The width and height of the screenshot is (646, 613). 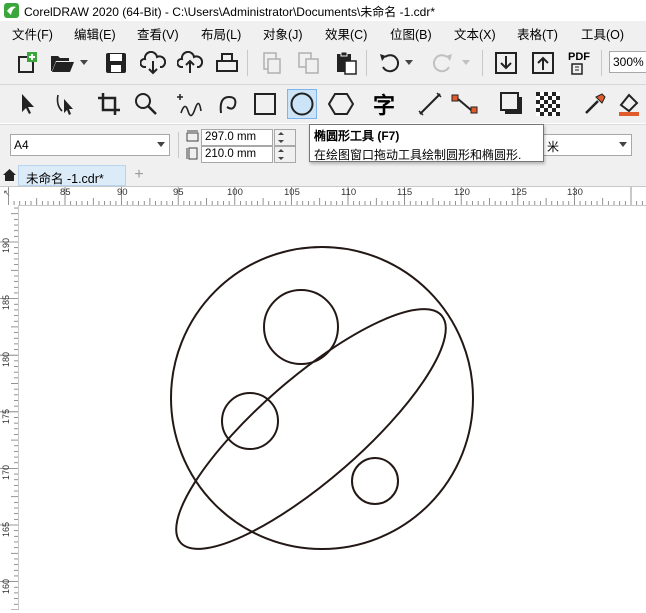 I want to click on ruler-label: 115, so click(x=405, y=192).